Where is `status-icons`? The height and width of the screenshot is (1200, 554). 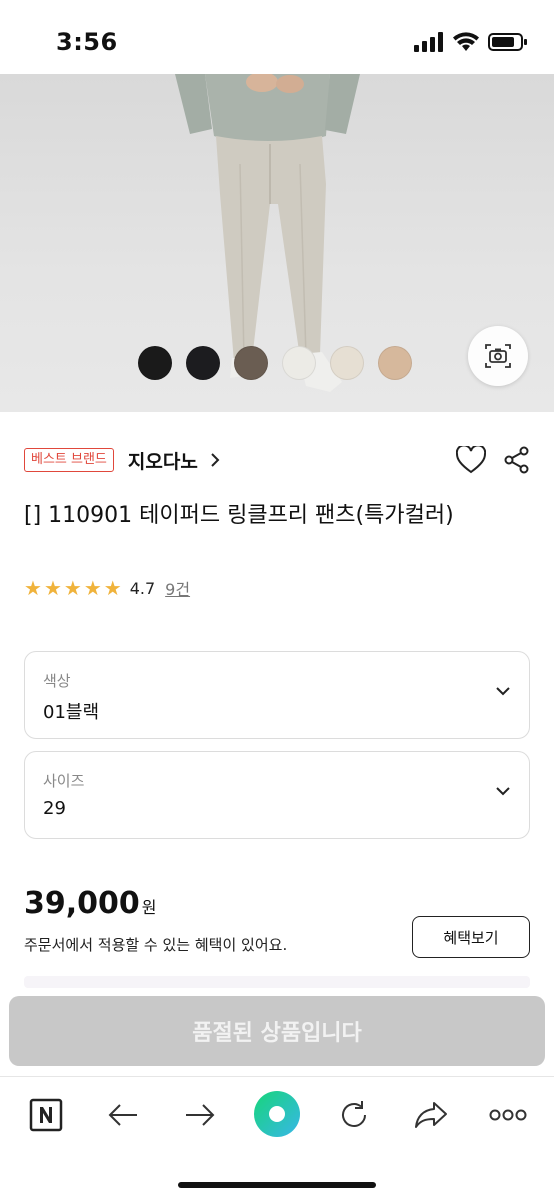 status-icons is located at coordinates (471, 42).